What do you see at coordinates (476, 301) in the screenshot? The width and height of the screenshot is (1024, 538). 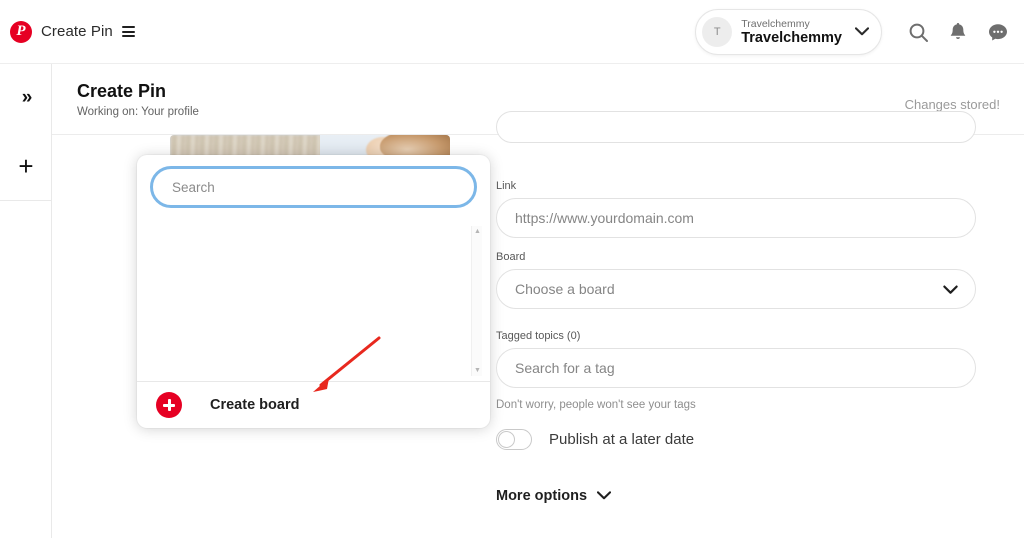 I see `board-list-scrollbar: ▲ ▼` at bounding box center [476, 301].